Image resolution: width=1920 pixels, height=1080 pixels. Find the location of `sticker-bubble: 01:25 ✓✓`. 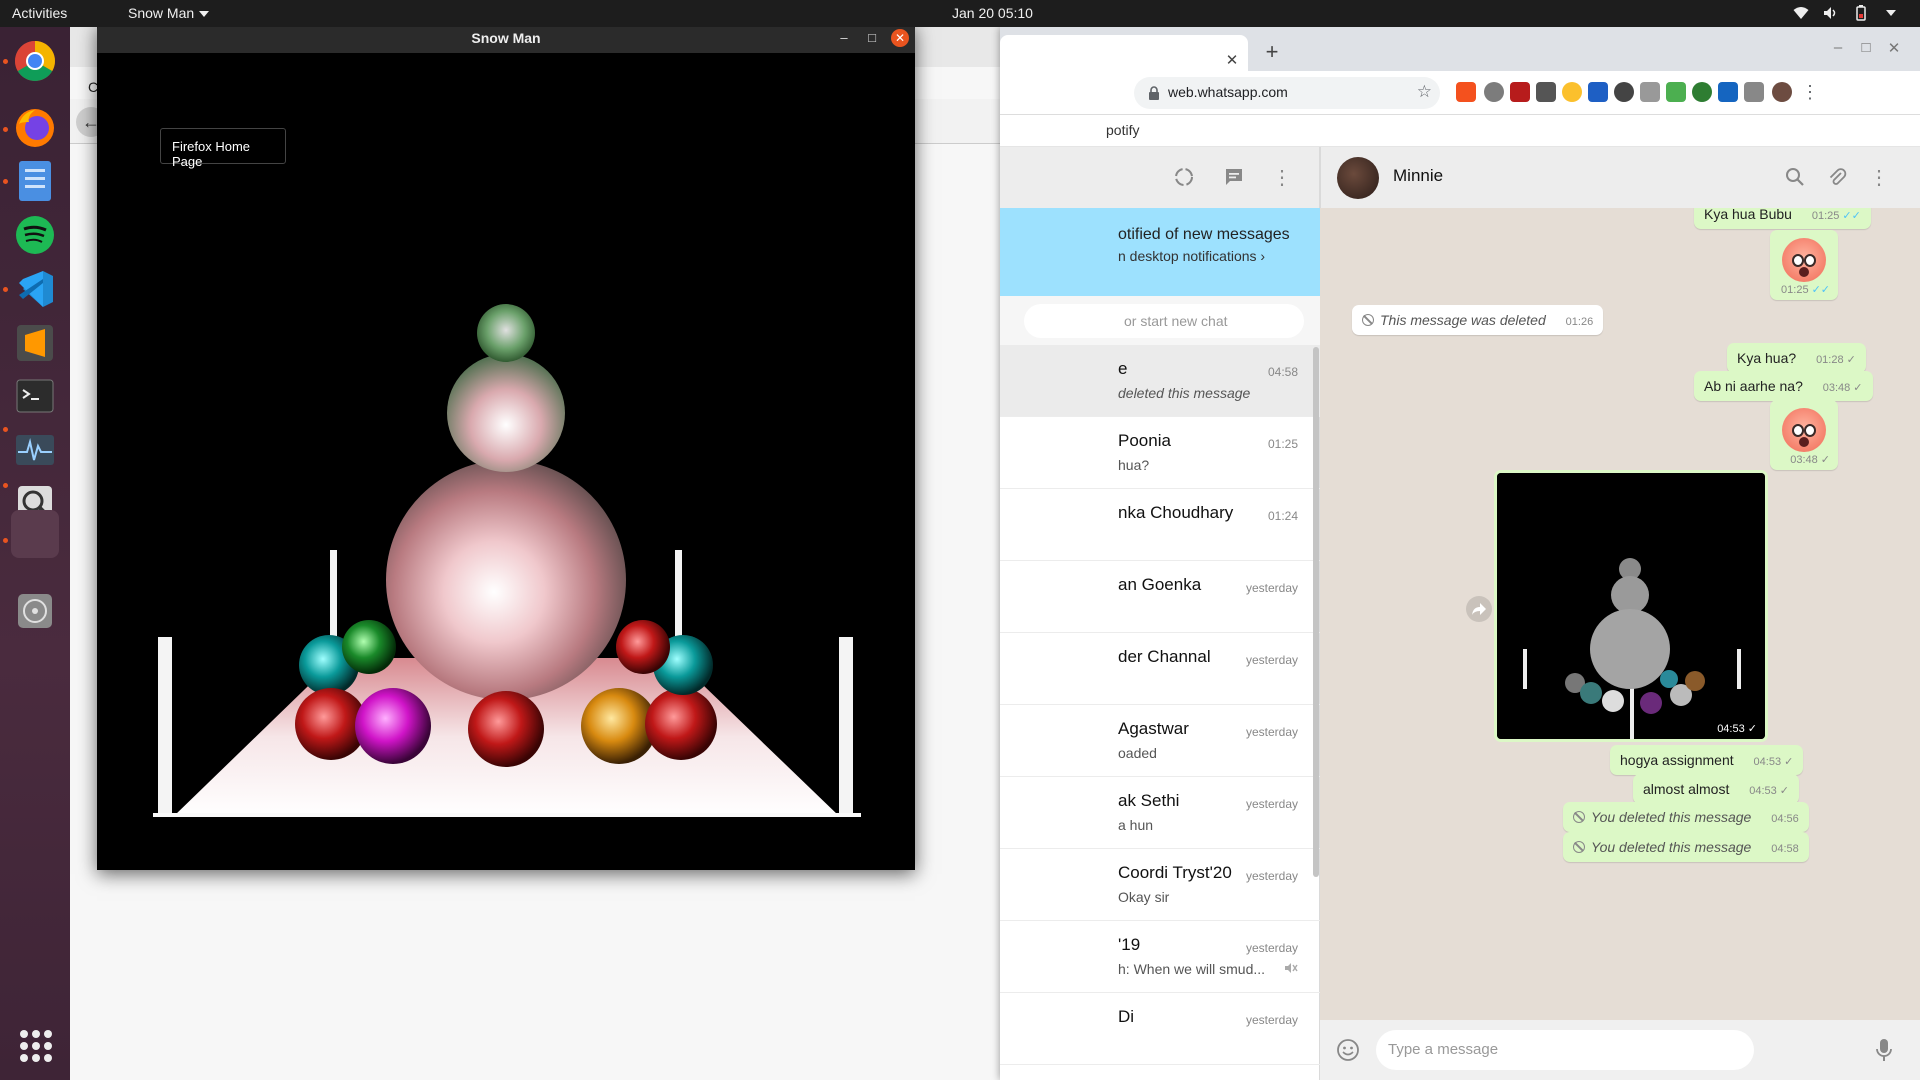

sticker-bubble: 01:25 ✓✓ is located at coordinates (1804, 265).